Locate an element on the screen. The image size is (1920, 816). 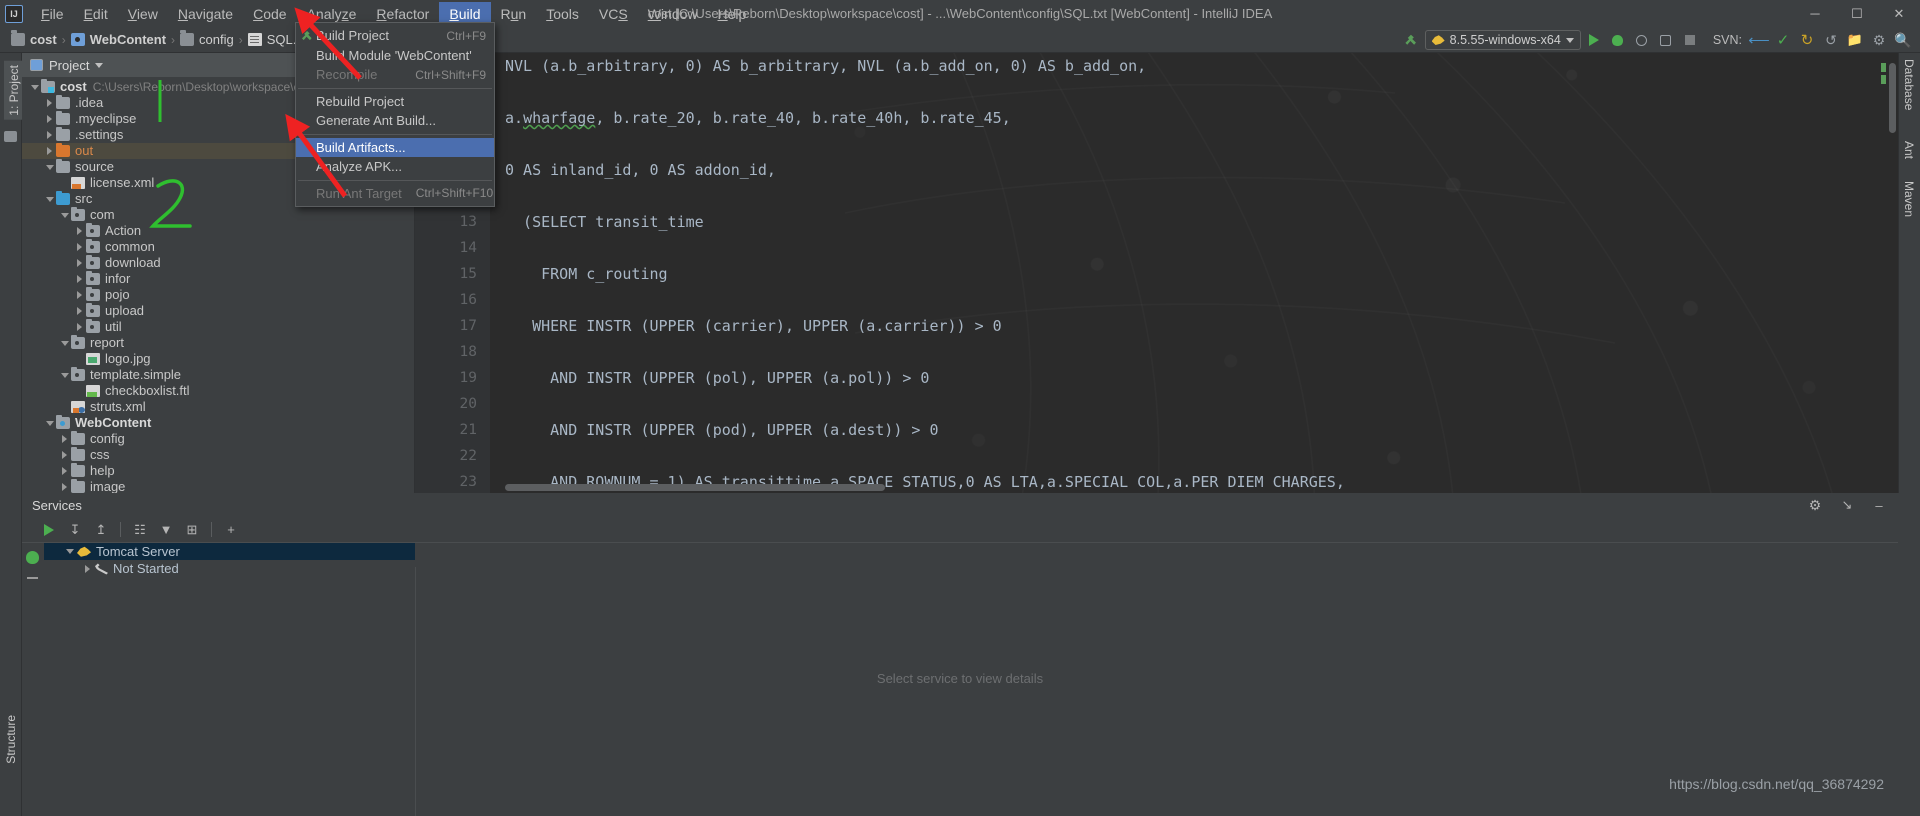
filter-icon: ▼ is located at coordinates (166, 530).